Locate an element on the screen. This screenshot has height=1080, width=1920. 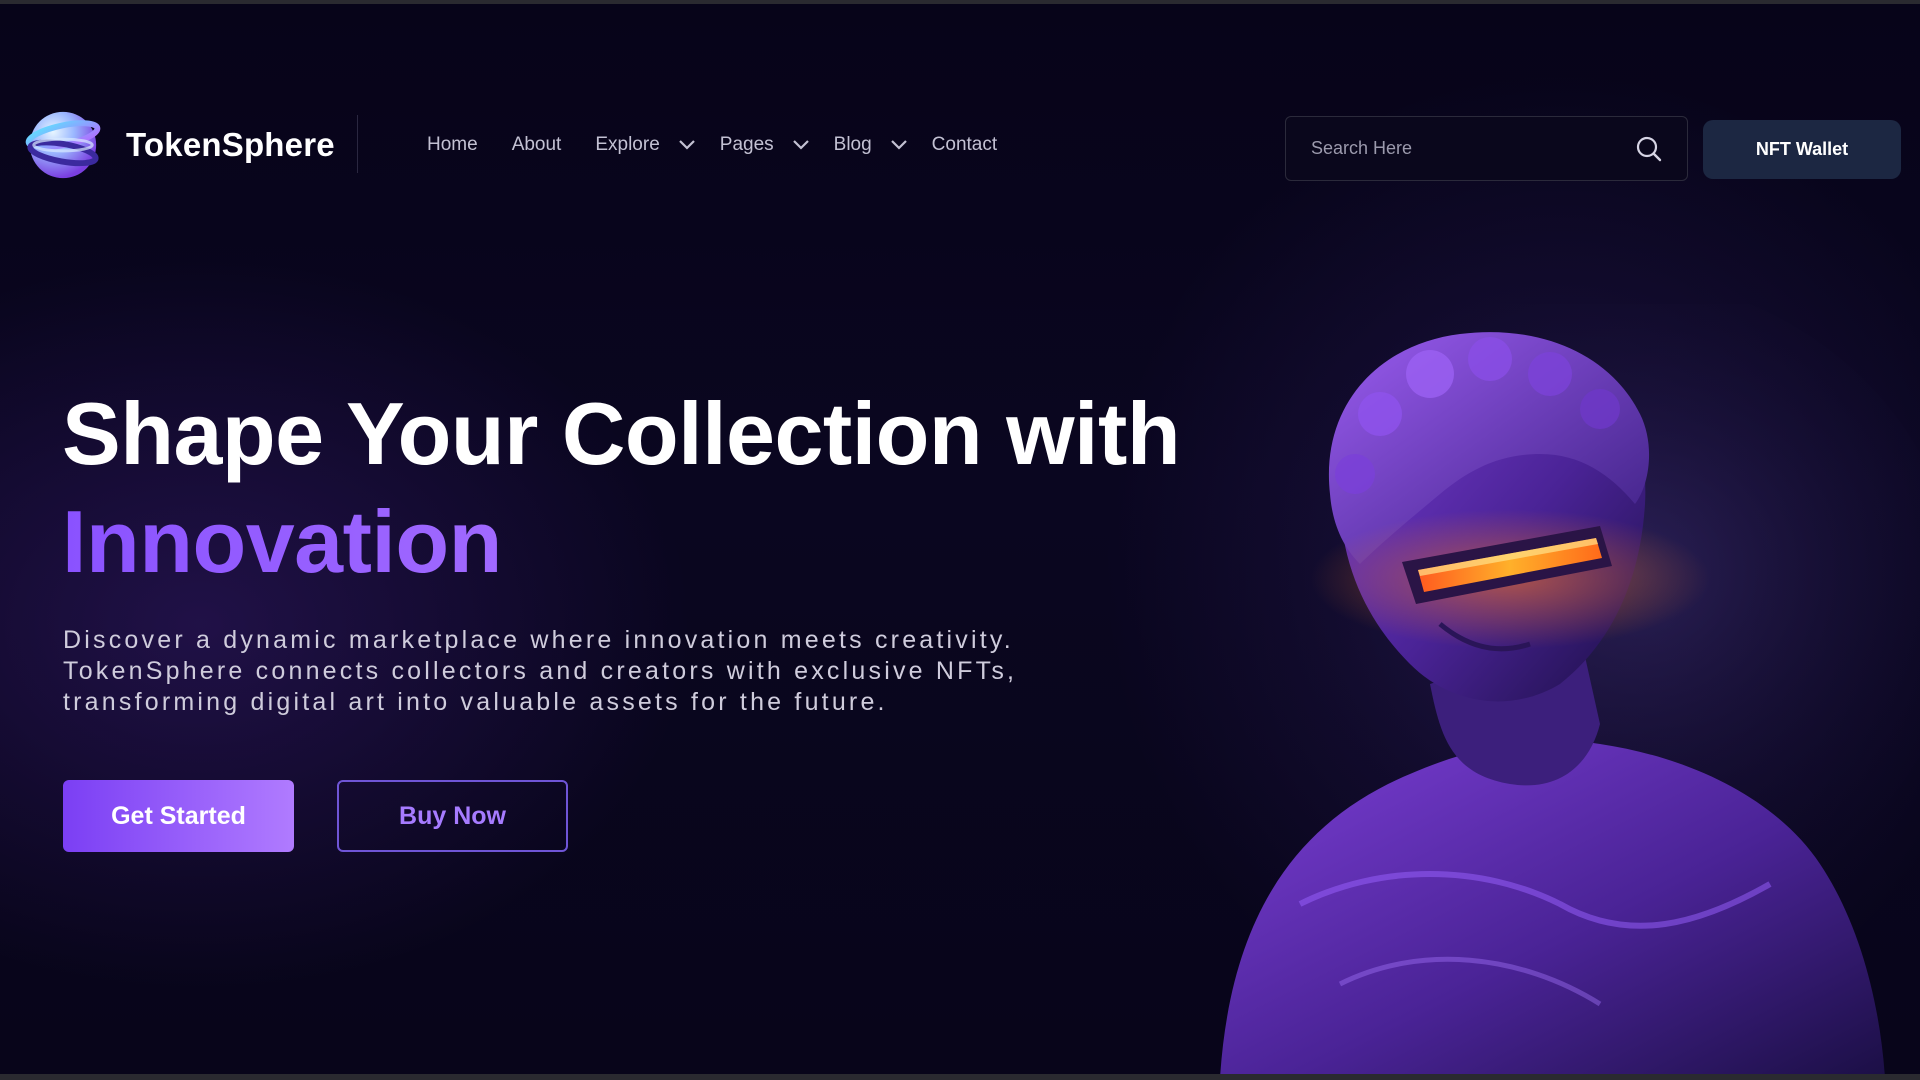
search-box is located at coordinates (1486, 148).